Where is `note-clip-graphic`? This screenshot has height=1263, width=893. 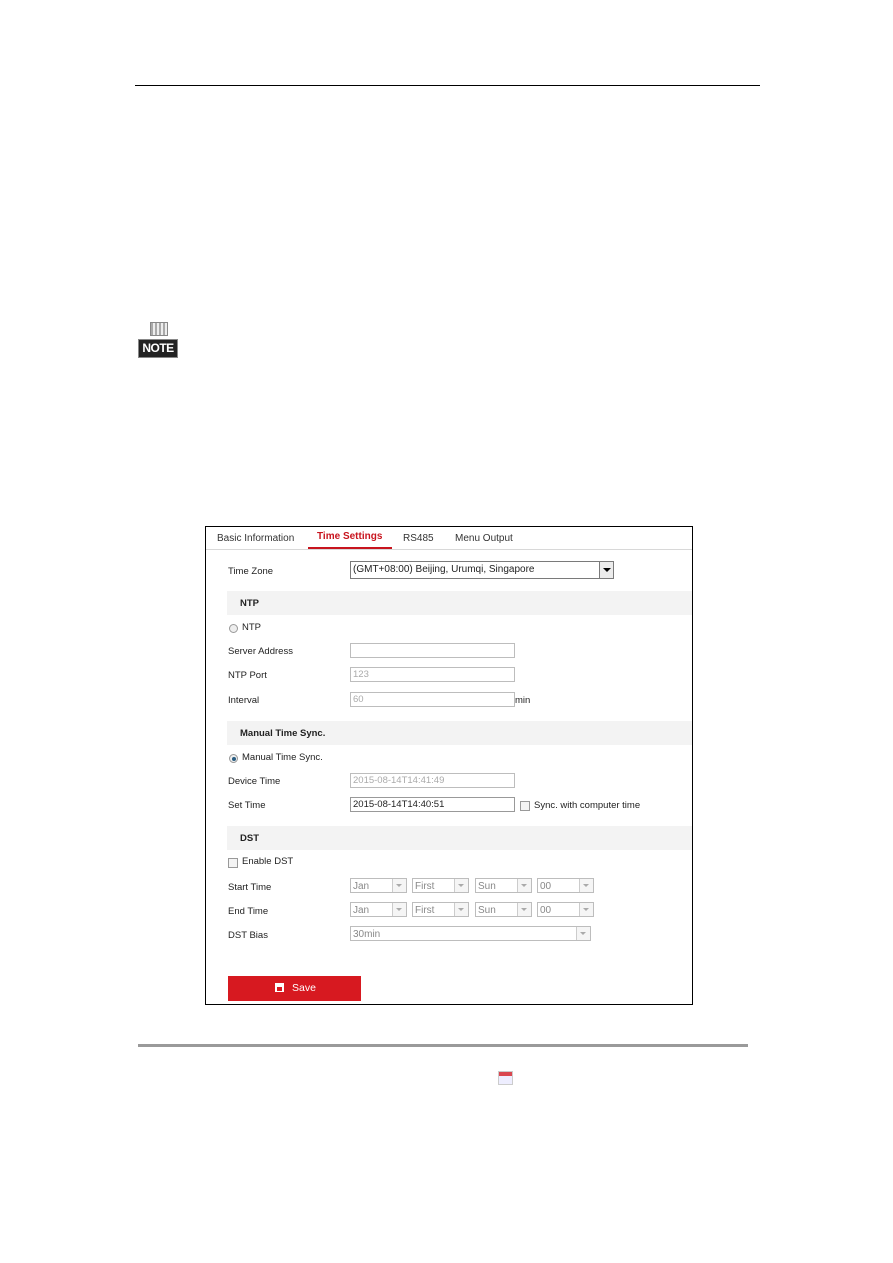 note-clip-graphic is located at coordinates (159, 329).